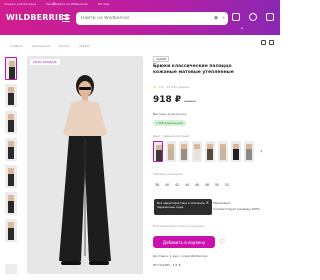 This screenshot has height=280, width=320. Describe the element at coordinates (271, 42) in the screenshot. I see `share-icon` at that location.